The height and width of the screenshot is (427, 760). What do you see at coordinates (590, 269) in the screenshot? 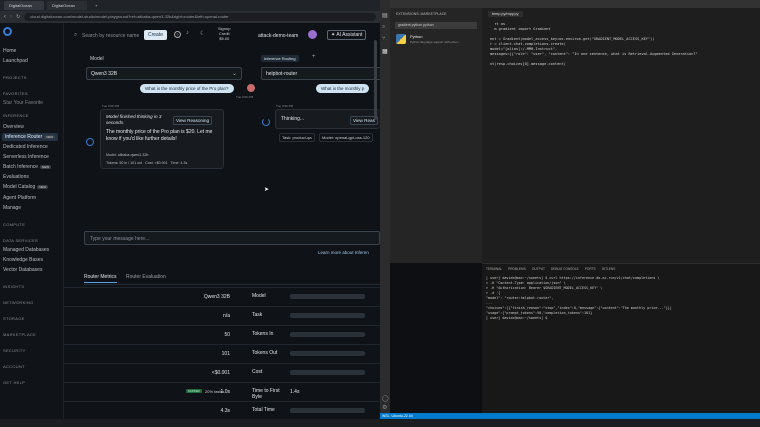
I see `terminal-tab: PORTS` at bounding box center [590, 269].